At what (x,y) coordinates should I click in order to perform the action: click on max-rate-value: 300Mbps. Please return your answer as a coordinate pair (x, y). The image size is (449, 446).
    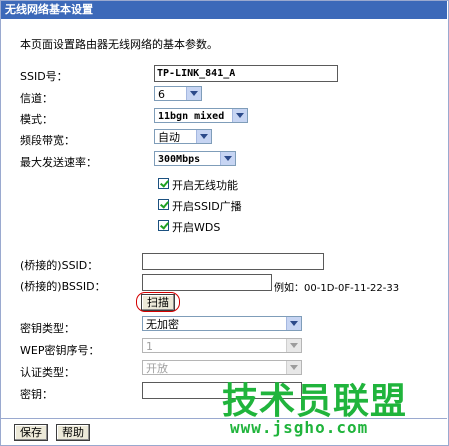
    Looking at the image, I should click on (179, 159).